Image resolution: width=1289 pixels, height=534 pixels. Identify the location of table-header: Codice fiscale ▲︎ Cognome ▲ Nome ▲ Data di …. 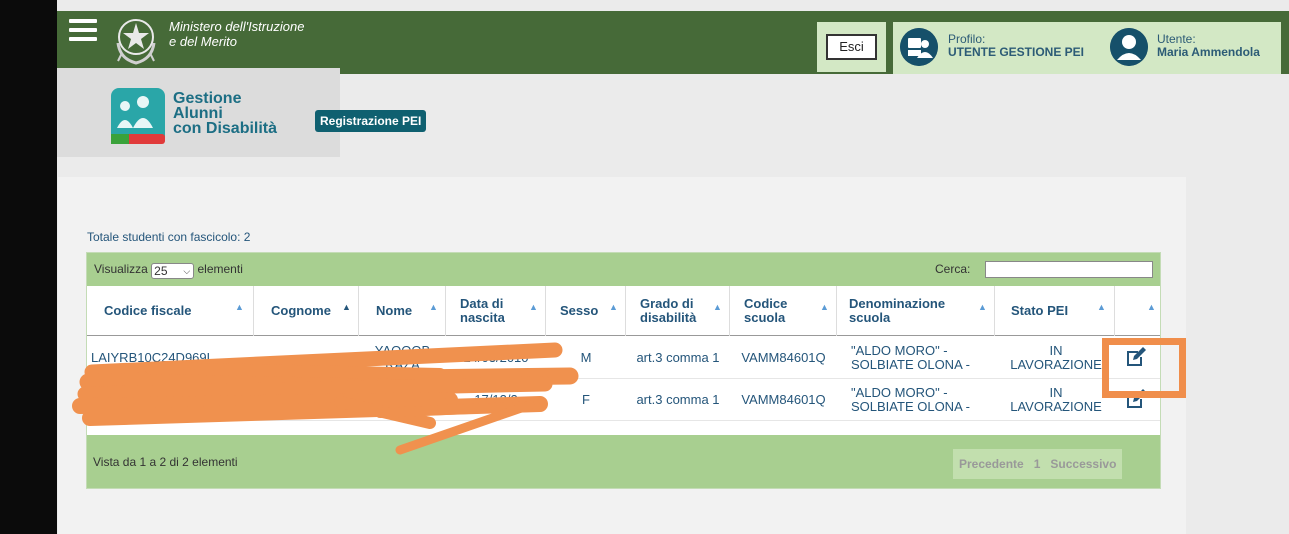
(623, 311).